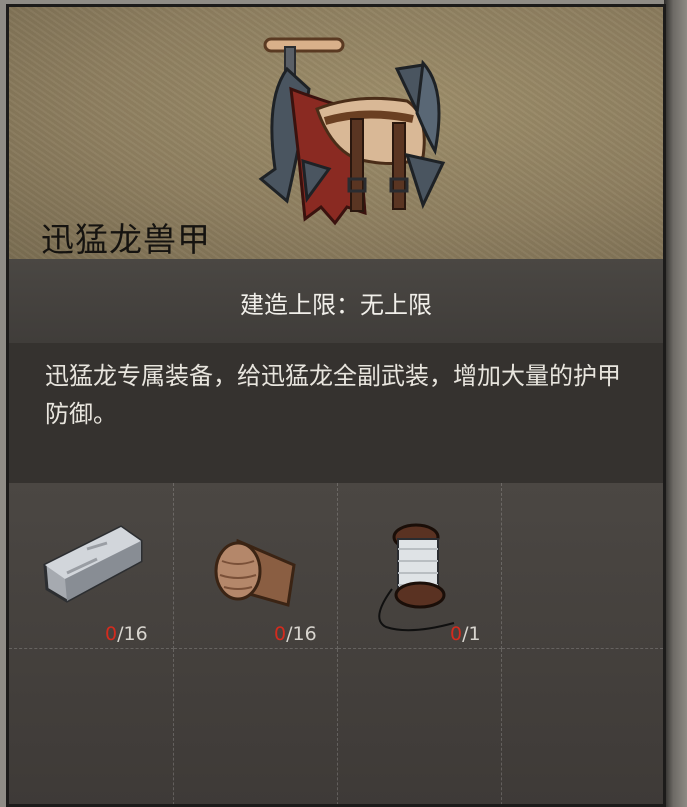 The image size is (687, 807). I want to click on raptor-saddle-icon, so click(352, 131).